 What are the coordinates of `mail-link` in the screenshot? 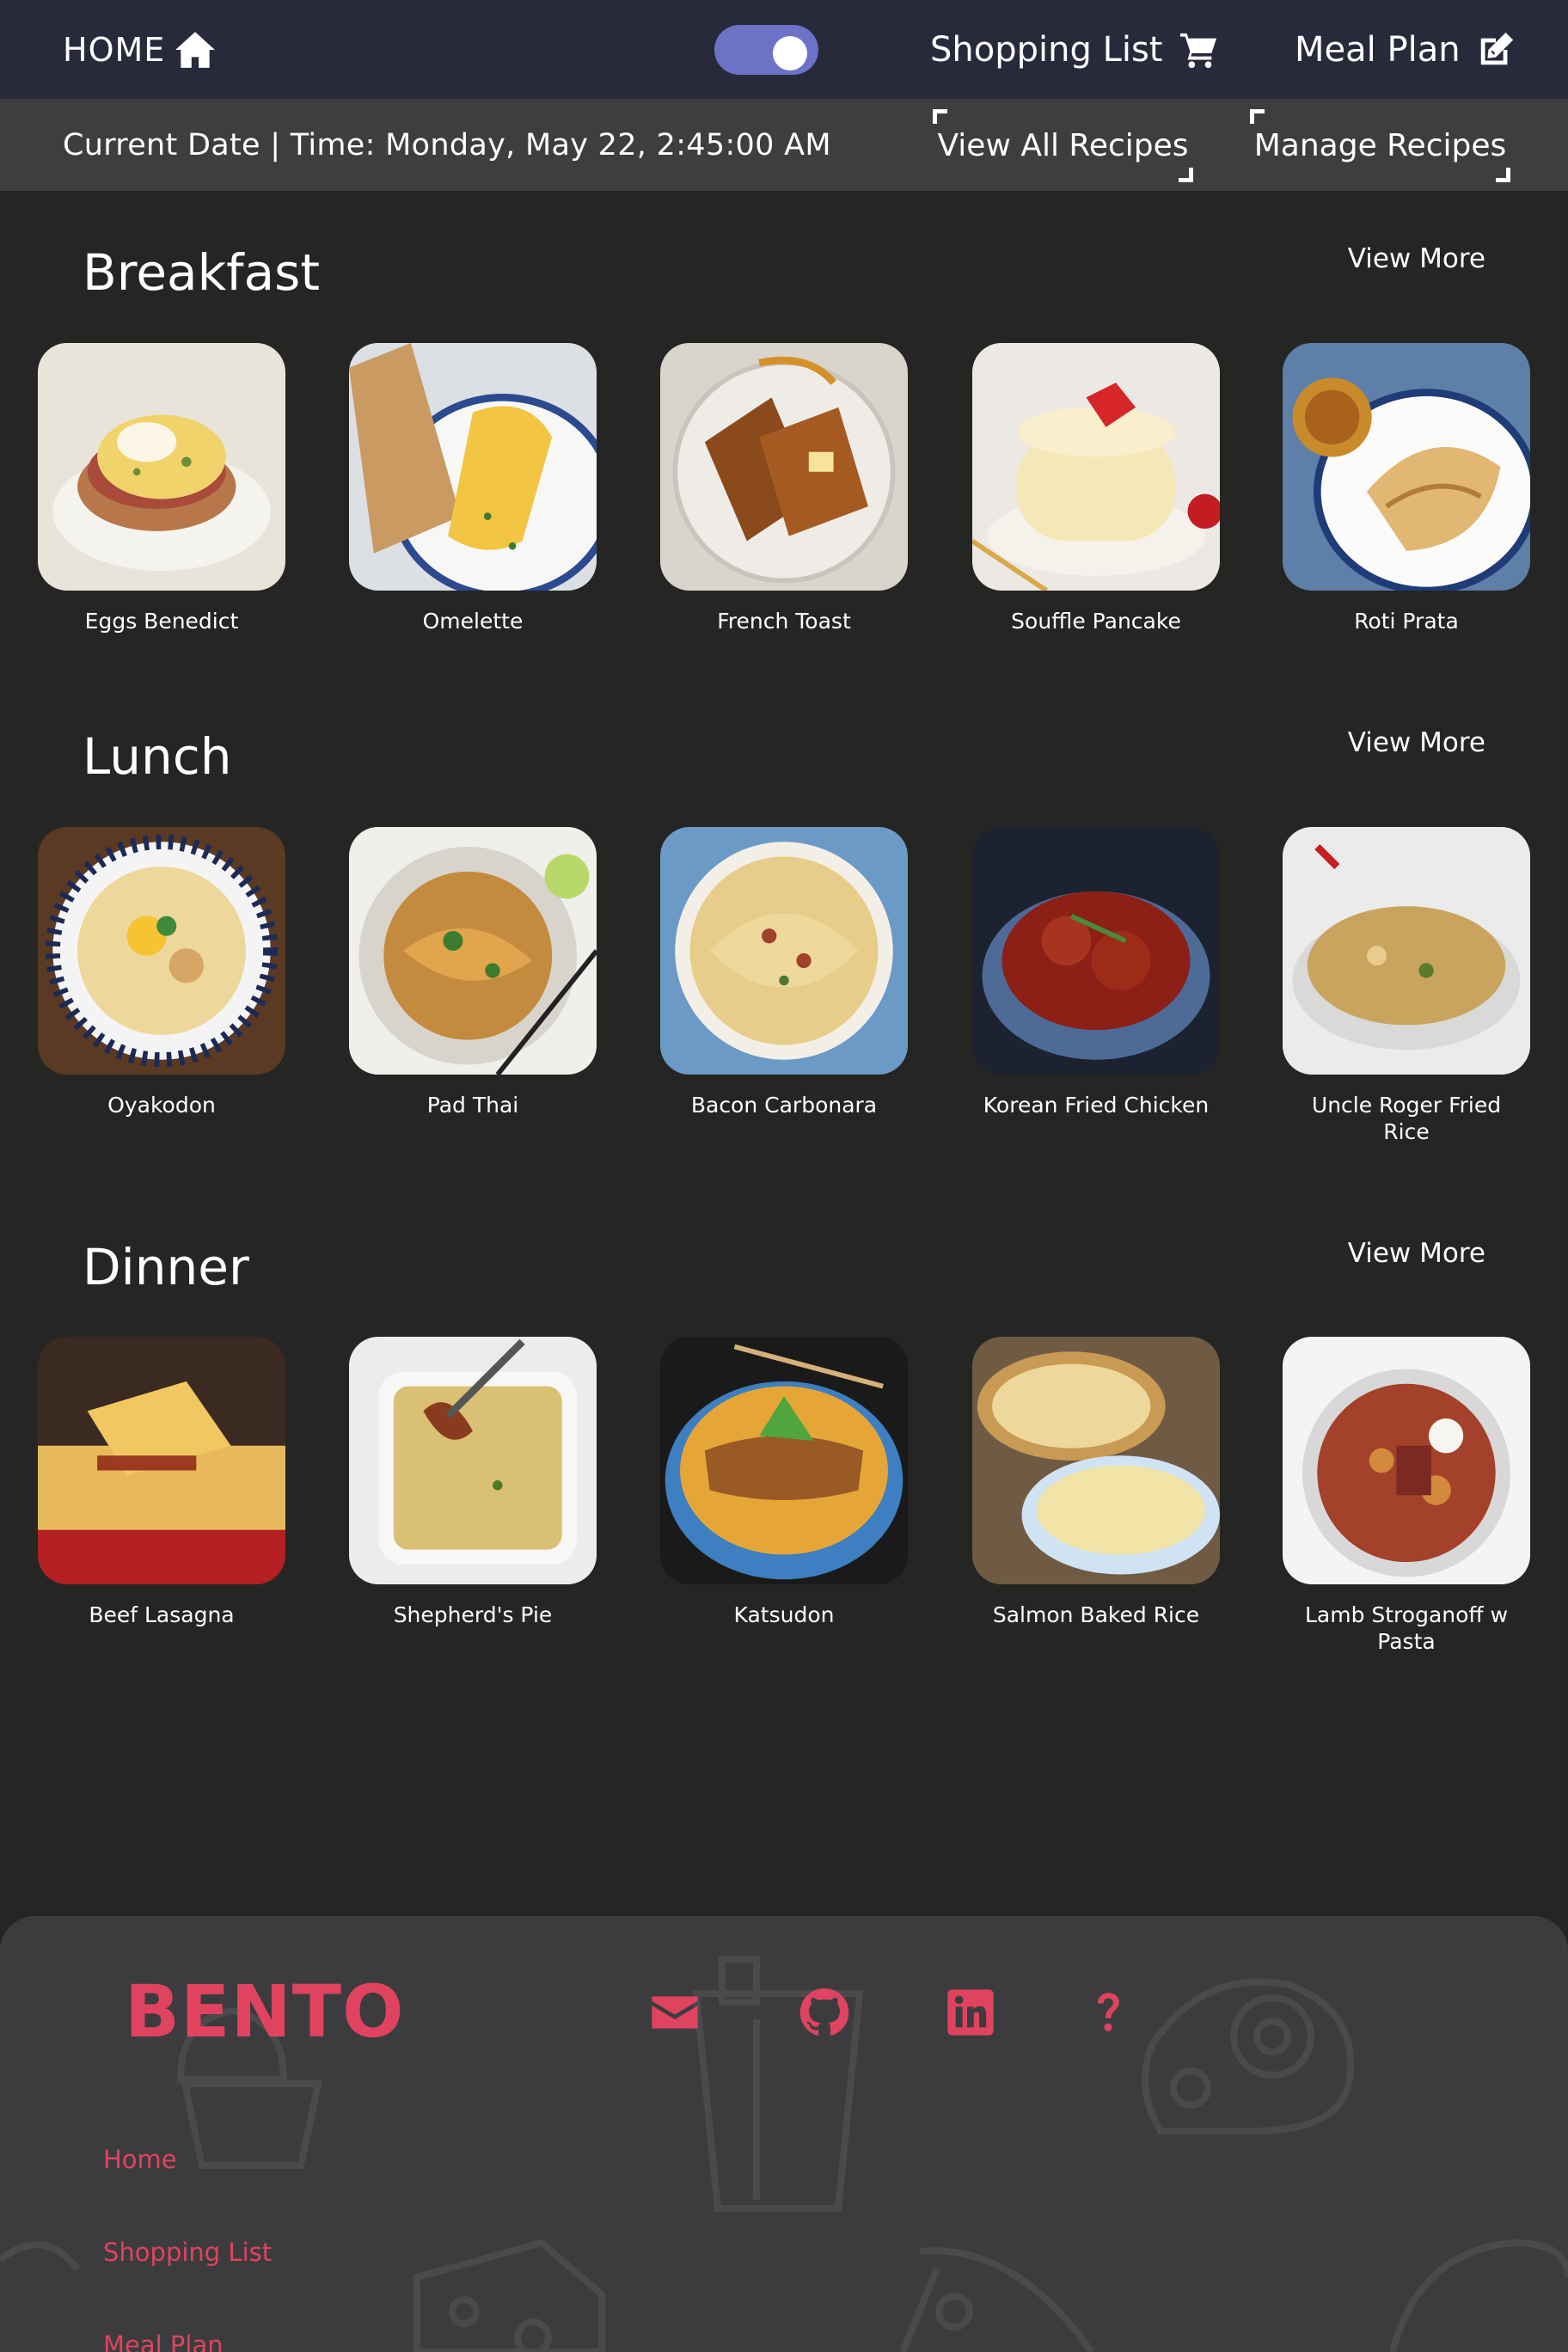 It's located at (674, 2012).